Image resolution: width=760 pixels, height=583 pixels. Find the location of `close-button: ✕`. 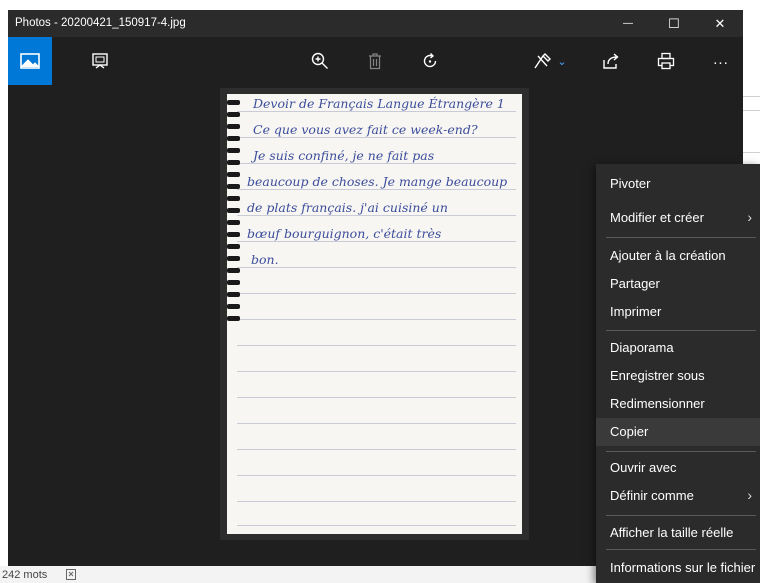

close-button: ✕ is located at coordinates (720, 23).